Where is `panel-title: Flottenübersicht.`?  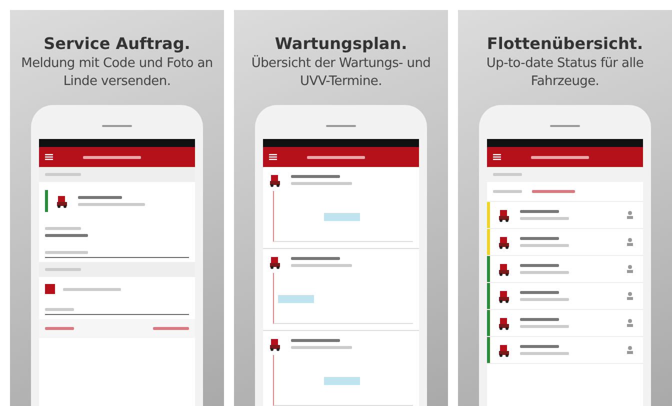
panel-title: Flottenübersicht. is located at coordinates (565, 43).